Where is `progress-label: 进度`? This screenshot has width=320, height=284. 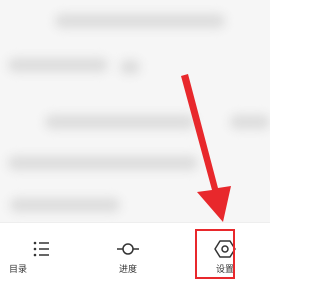
progress-label: 进度 is located at coordinates (127, 270).